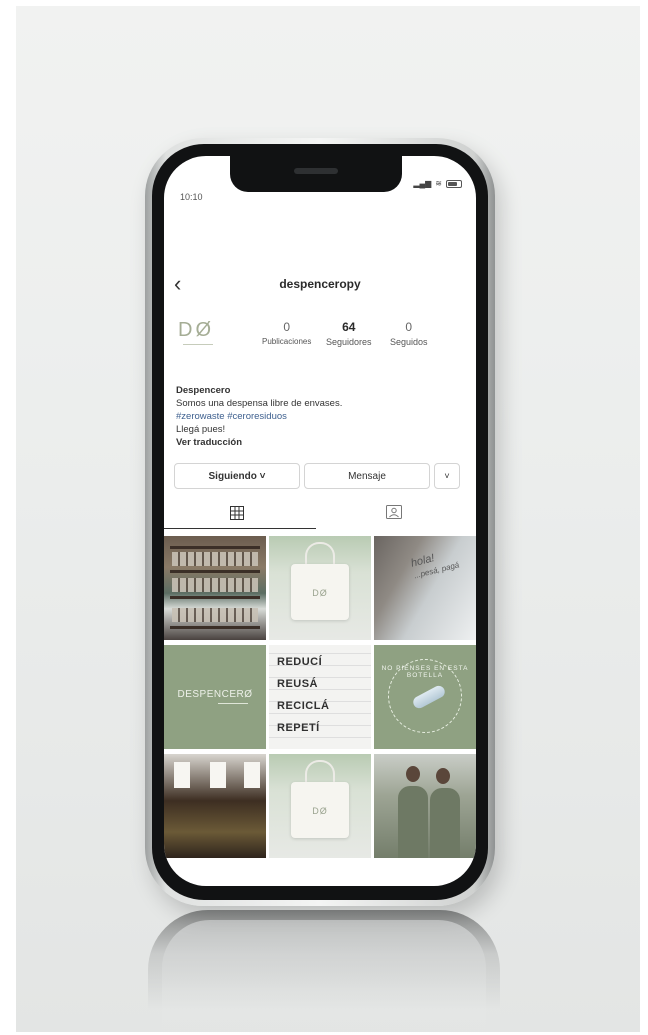  What do you see at coordinates (320, 593) in the screenshot?
I see `tote-logo: DØ` at bounding box center [320, 593].